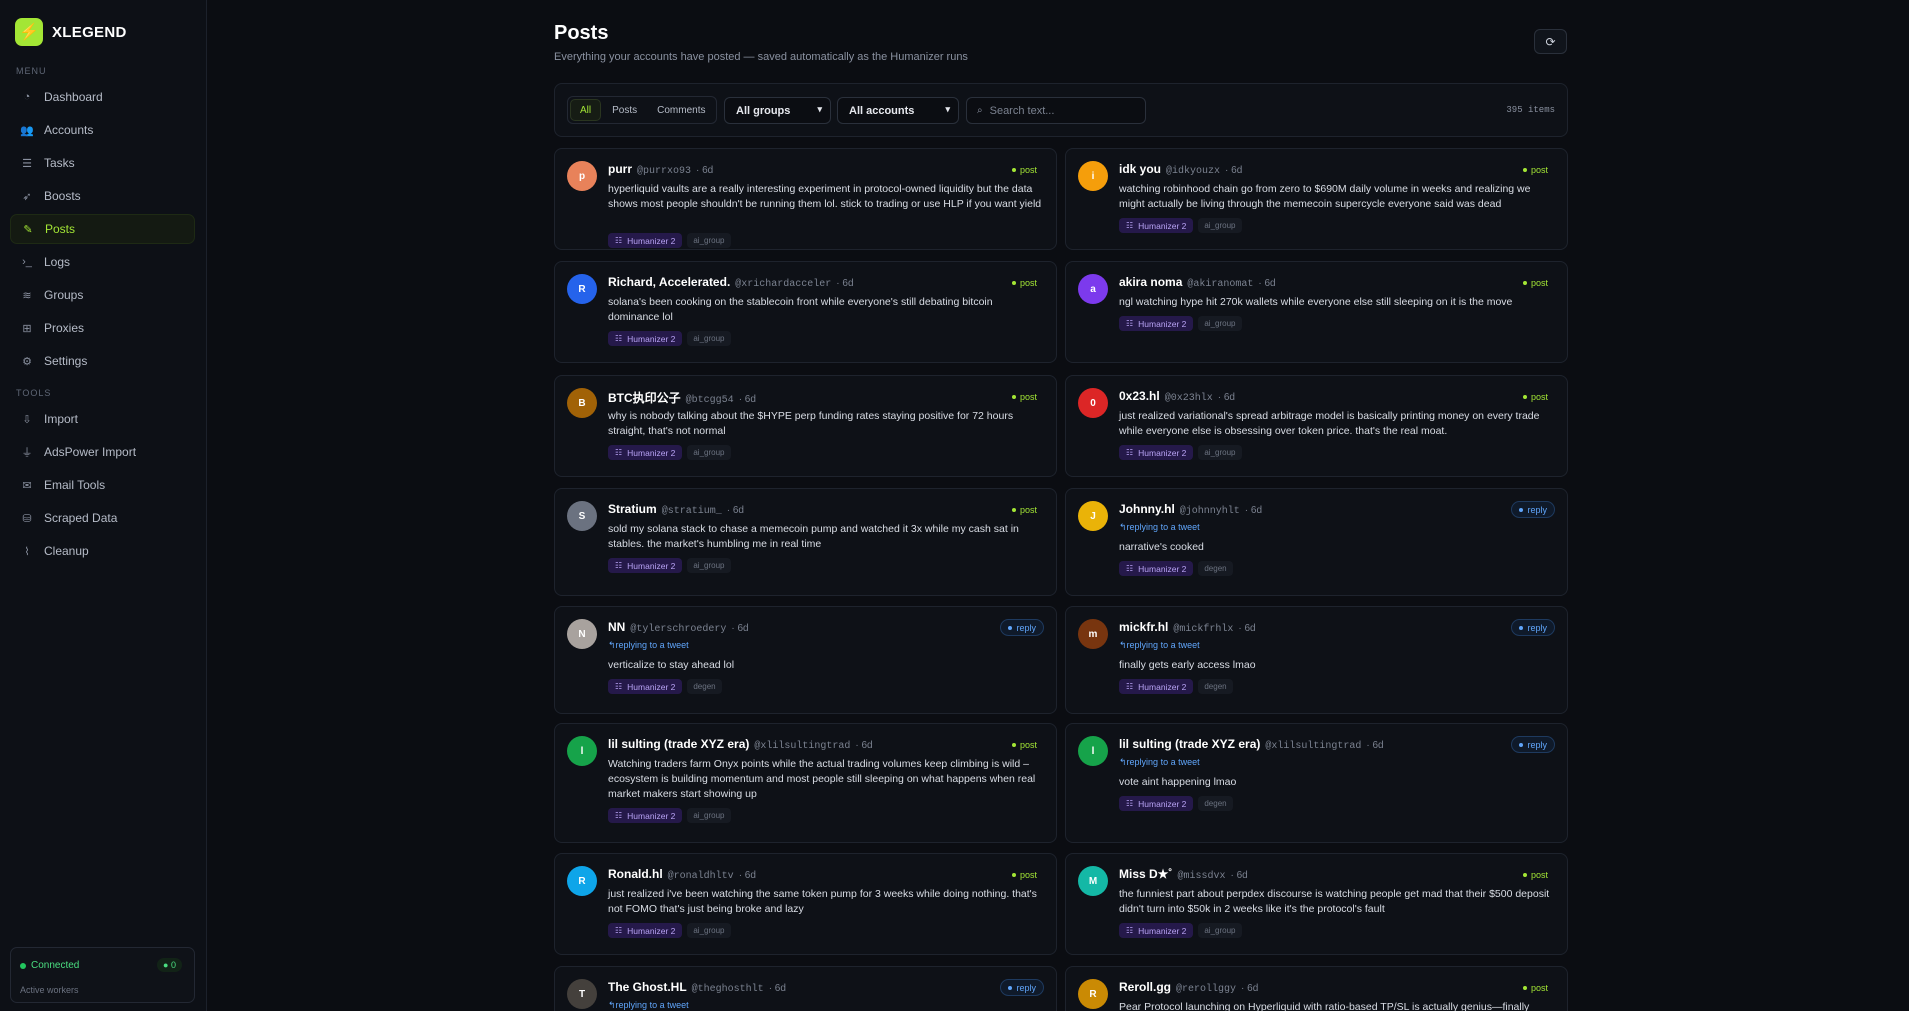 This screenshot has height=1011, width=1909. What do you see at coordinates (898, 110) in the screenshot?
I see `account-select: All accounts ▾` at bounding box center [898, 110].